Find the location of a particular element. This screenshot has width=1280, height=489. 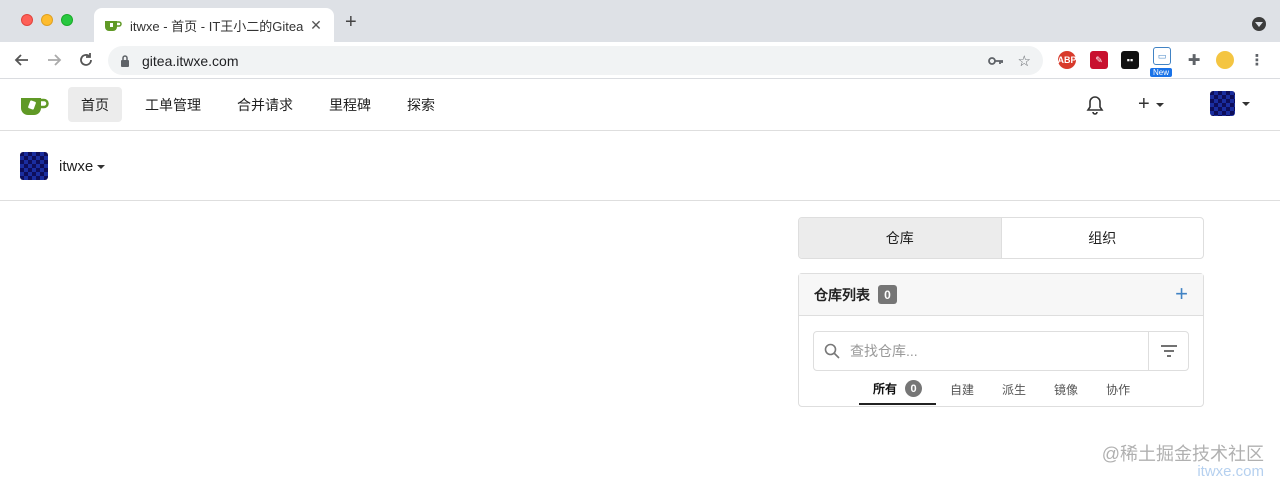

context-switcher: itwxe is located at coordinates (82, 166).